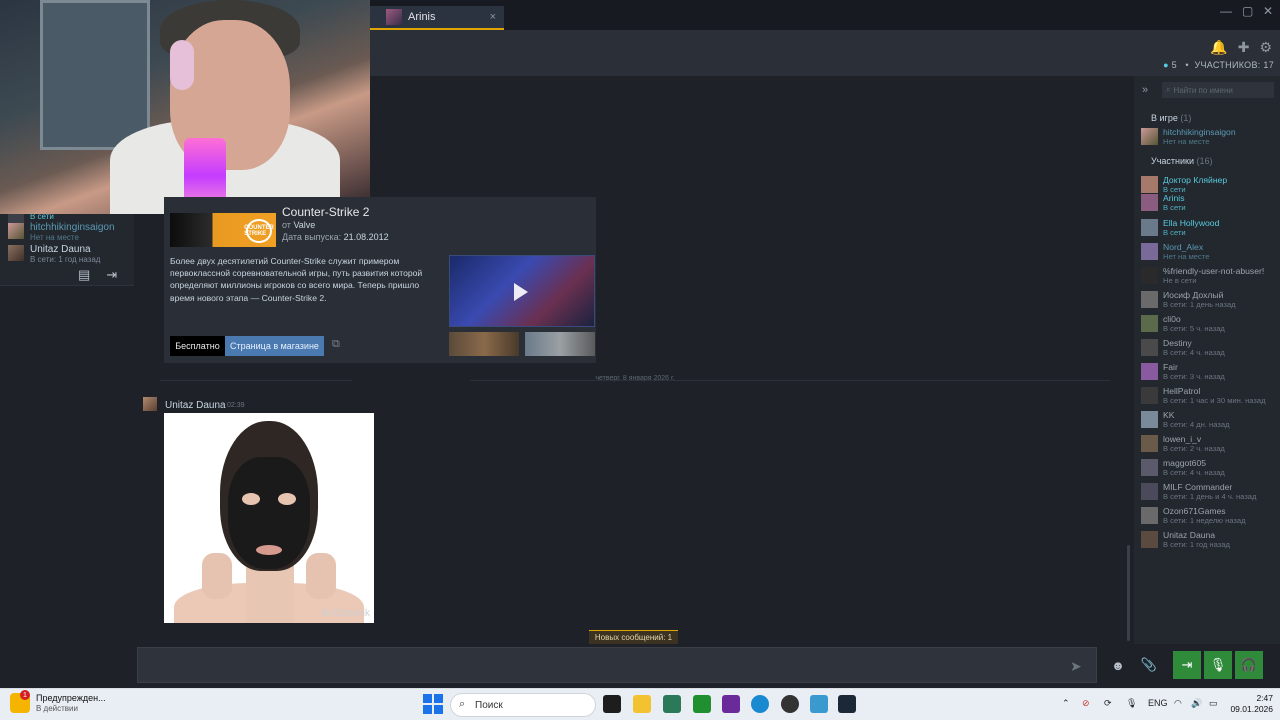 This screenshot has height=720, width=1280. I want to click on member-item: maggot605 В сети: 4 ч. назад, so click(1183, 467).